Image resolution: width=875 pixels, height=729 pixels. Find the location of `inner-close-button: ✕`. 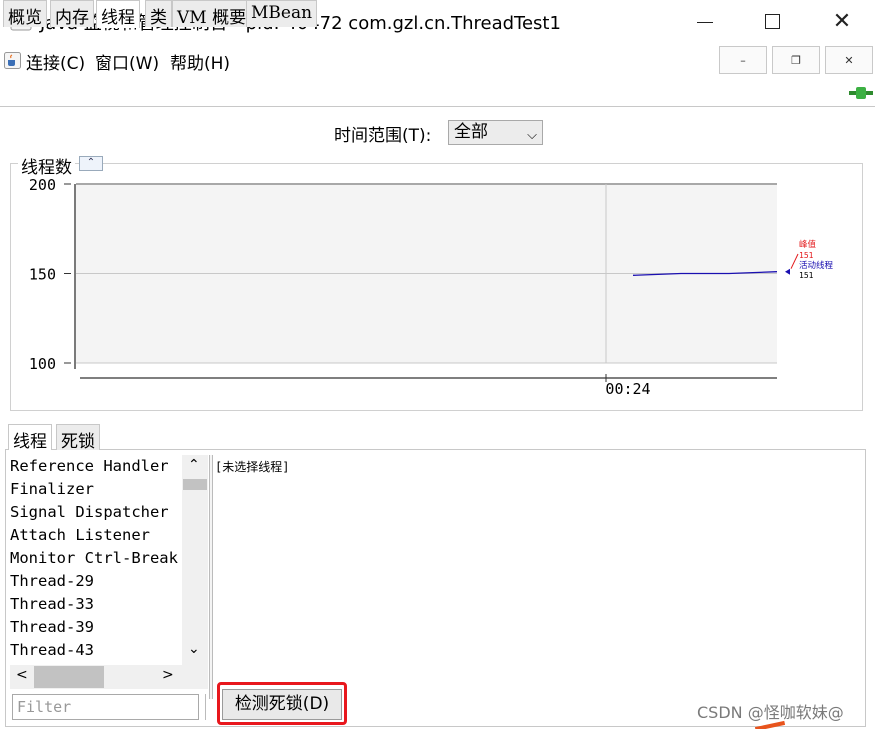

inner-close-button: ✕ is located at coordinates (849, 60).